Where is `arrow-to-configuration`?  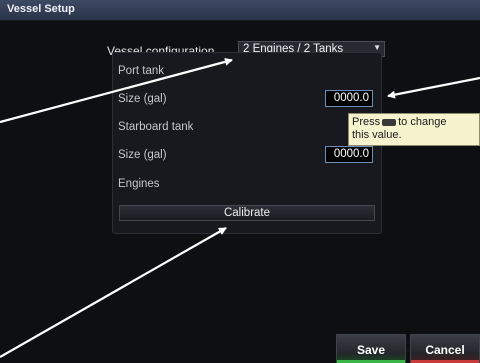
arrow-to-configuration is located at coordinates (116, 90).